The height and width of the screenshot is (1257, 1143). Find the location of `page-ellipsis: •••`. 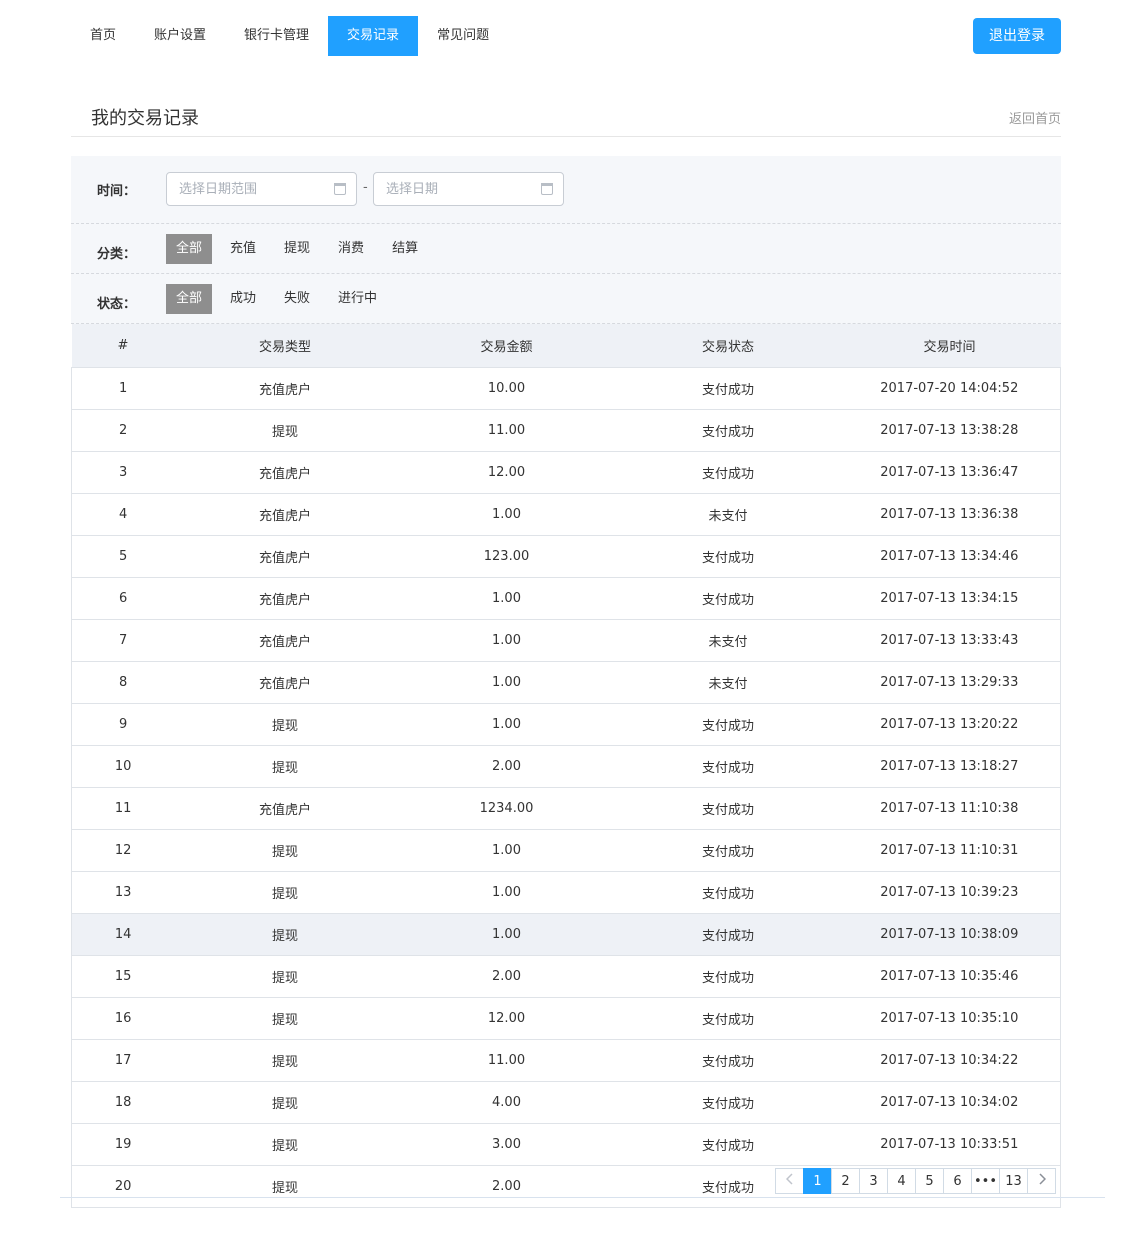

page-ellipsis: ••• is located at coordinates (985, 1181).